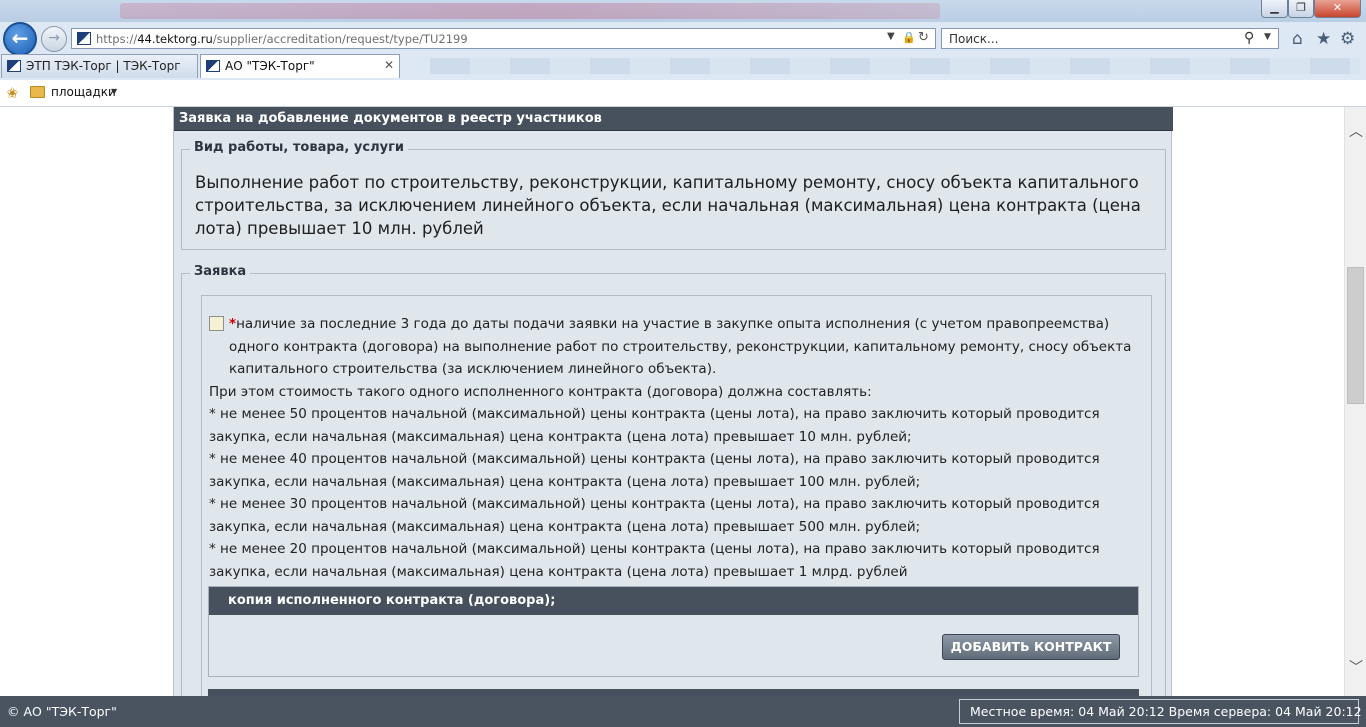 The width and height of the screenshot is (1366, 727). I want to click on contract-copy-header: копия исполненного контракта (договора);, so click(673, 601).